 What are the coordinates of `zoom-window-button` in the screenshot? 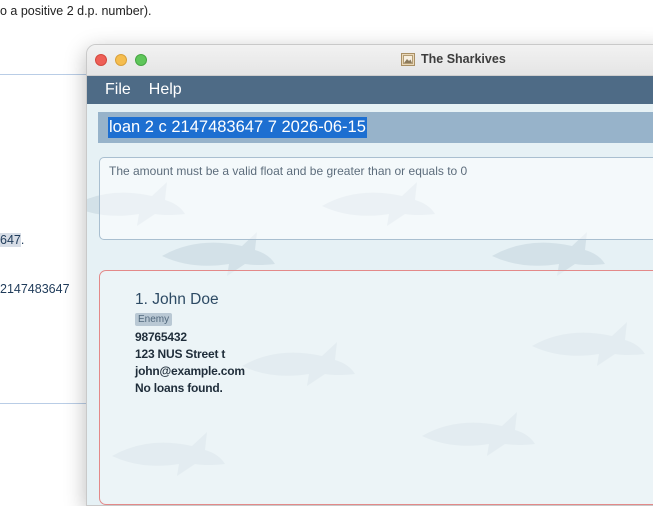 It's located at (141, 60).